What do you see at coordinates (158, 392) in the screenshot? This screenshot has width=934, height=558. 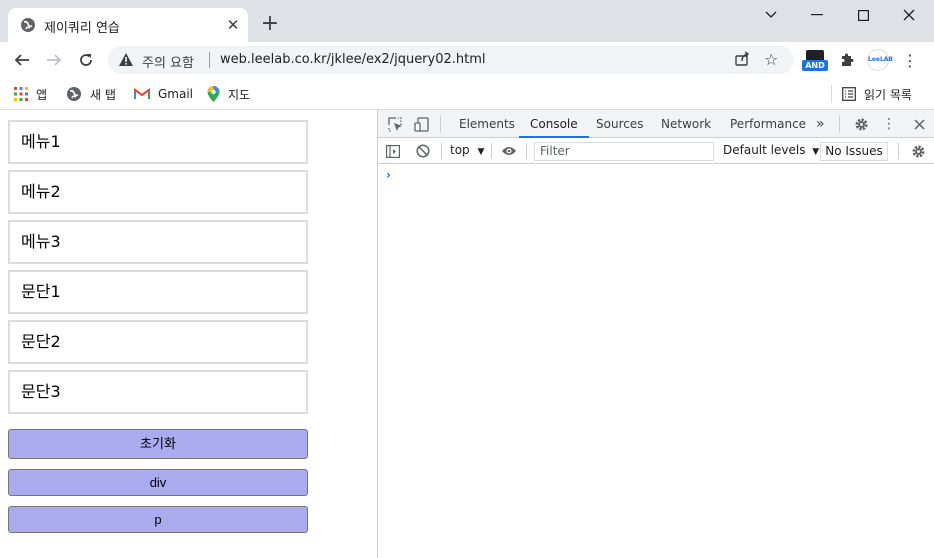 I see `paragraph-box-3: 문단3` at bounding box center [158, 392].